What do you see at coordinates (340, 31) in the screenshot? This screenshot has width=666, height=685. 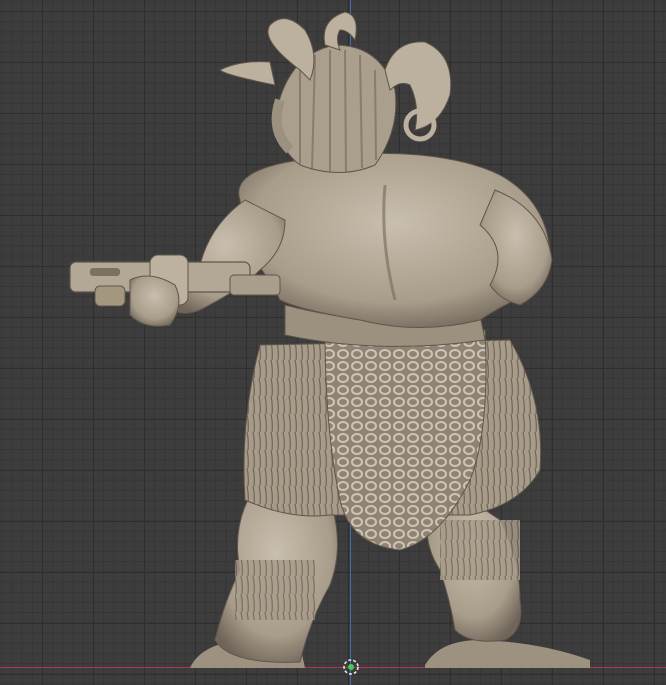 I see `center-horn` at bounding box center [340, 31].